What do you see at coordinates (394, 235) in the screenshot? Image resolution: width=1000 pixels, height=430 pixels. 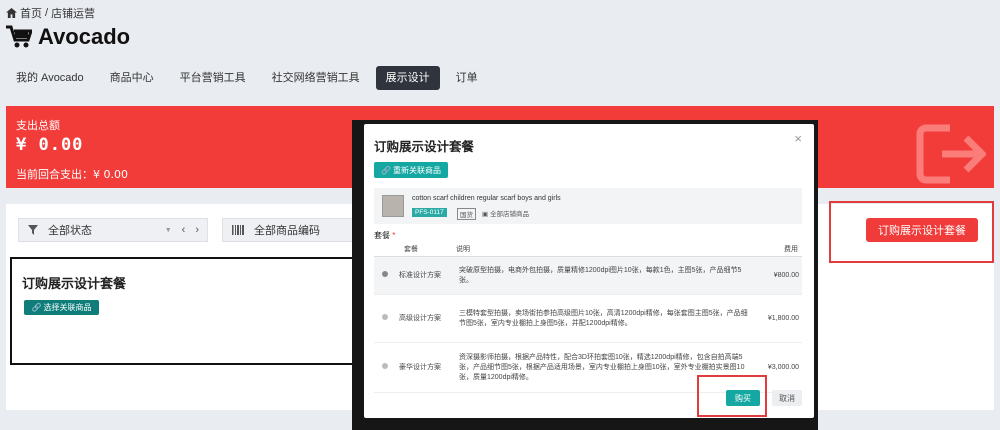 I see `required-mark: *` at bounding box center [394, 235].